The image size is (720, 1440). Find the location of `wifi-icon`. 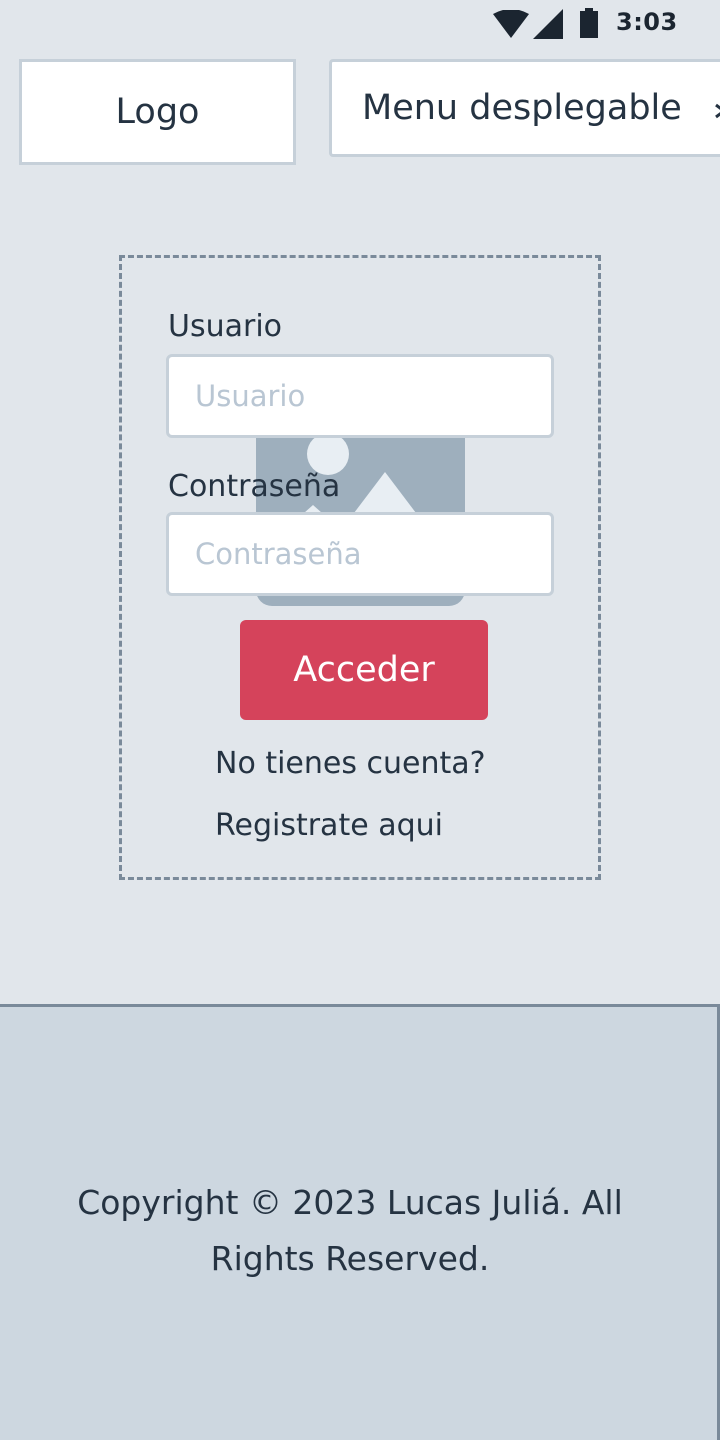

wifi-icon is located at coordinates (511, 24).